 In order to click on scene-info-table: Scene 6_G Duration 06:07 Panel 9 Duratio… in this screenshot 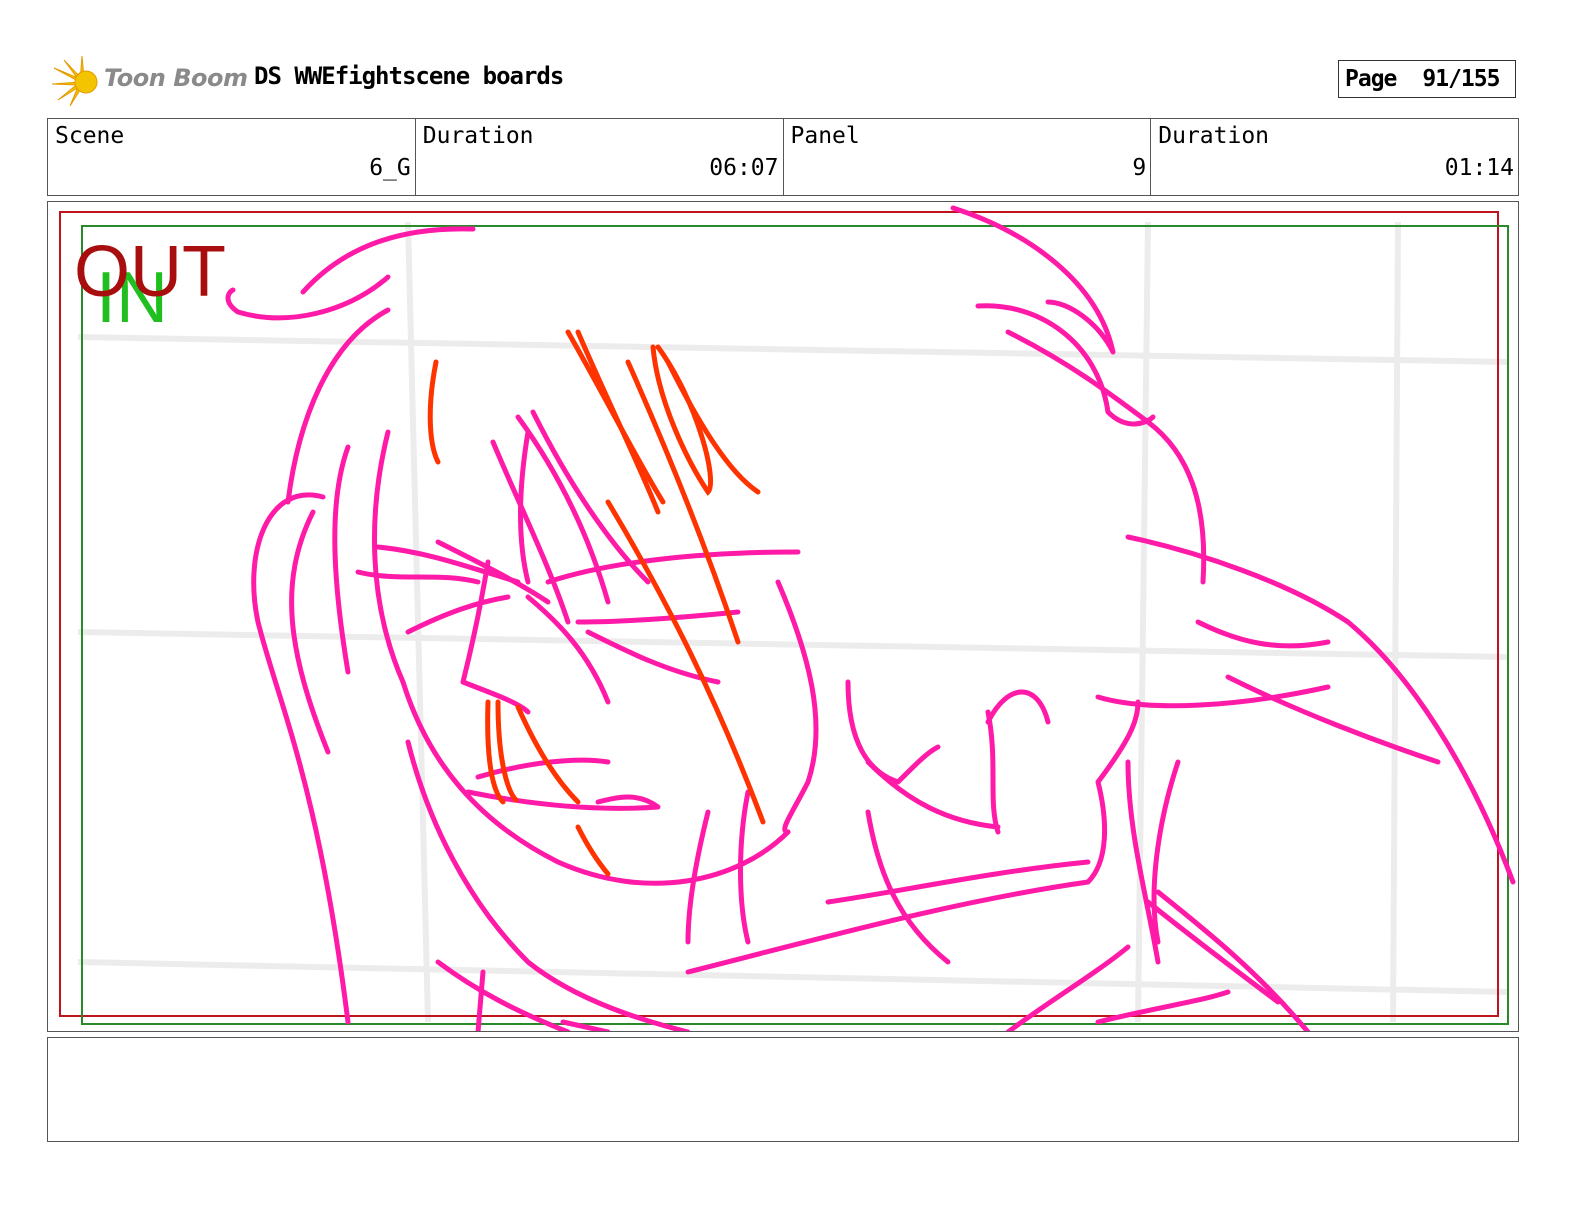, I will do `click(783, 157)`.